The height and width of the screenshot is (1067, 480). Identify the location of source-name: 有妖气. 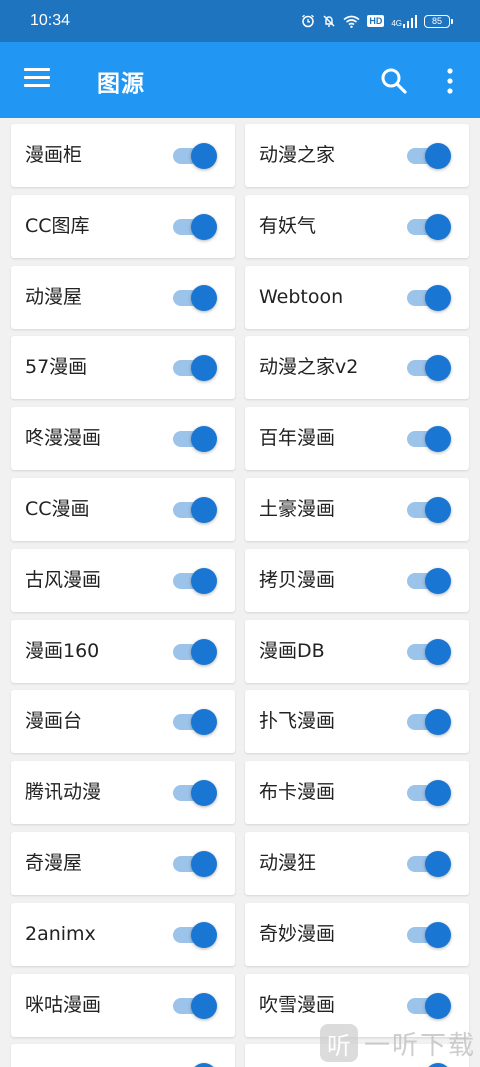
(288, 226).